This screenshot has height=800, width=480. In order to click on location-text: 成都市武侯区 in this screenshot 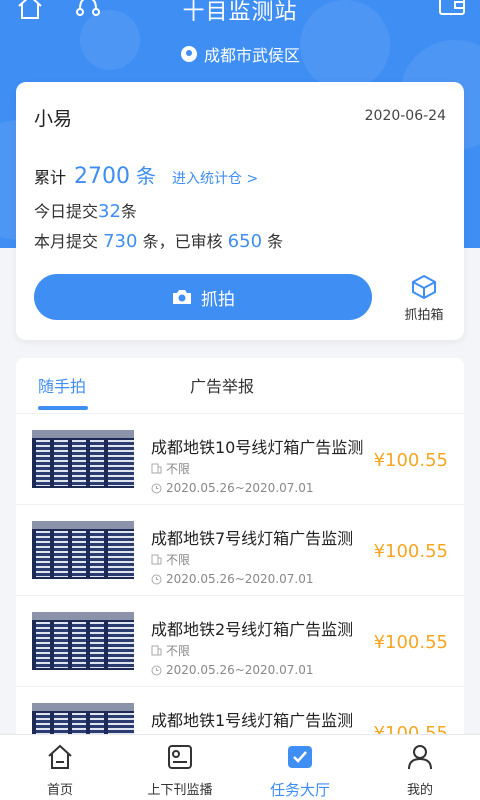, I will do `click(251, 55)`.